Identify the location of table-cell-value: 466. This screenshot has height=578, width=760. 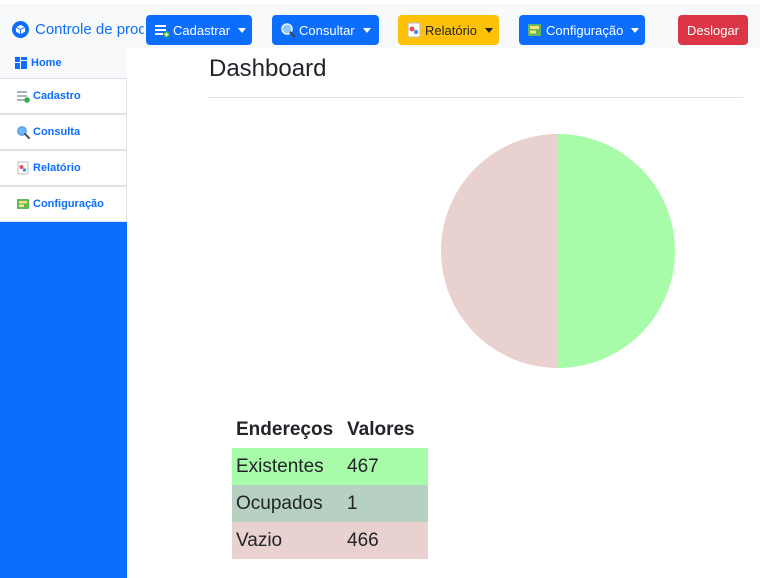
(363, 540).